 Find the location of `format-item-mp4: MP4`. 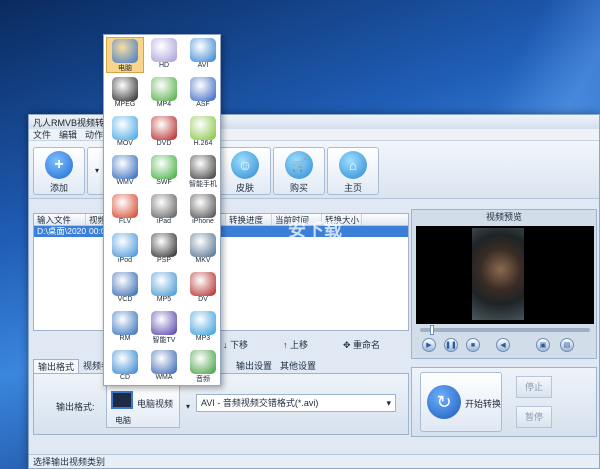

format-item-mp4: MP4 is located at coordinates (164, 94).